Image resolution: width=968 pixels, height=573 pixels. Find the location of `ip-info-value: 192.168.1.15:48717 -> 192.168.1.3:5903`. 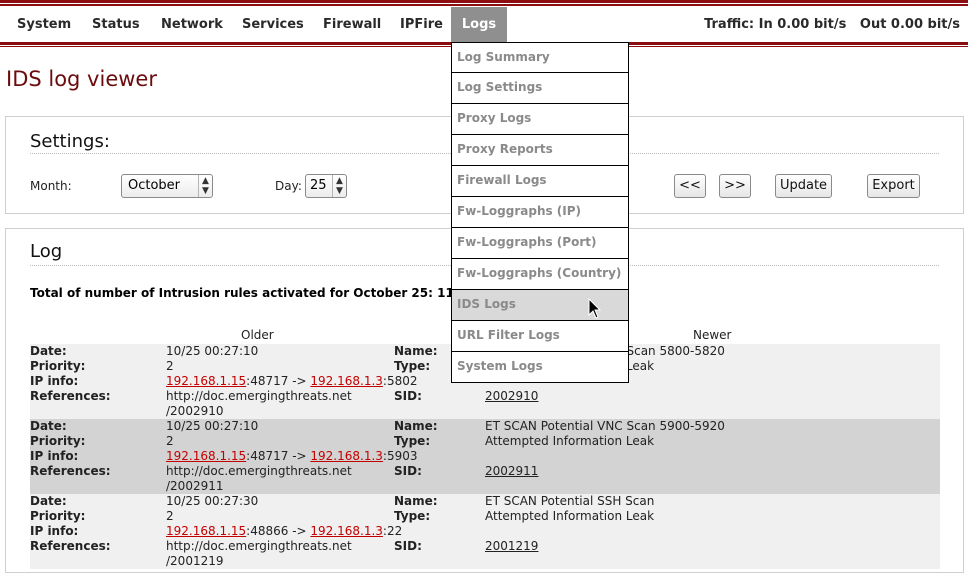

ip-info-value: 192.168.1.15:48717 -> 192.168.1.3:5903 is located at coordinates (292, 456).